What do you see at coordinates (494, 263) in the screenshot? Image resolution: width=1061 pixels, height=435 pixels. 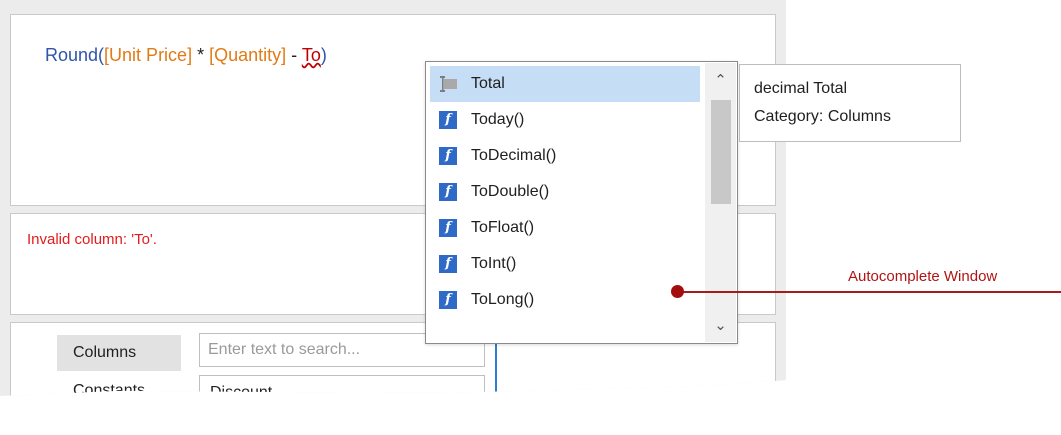 I see `autocomplete-item-label: ToInt()` at bounding box center [494, 263].